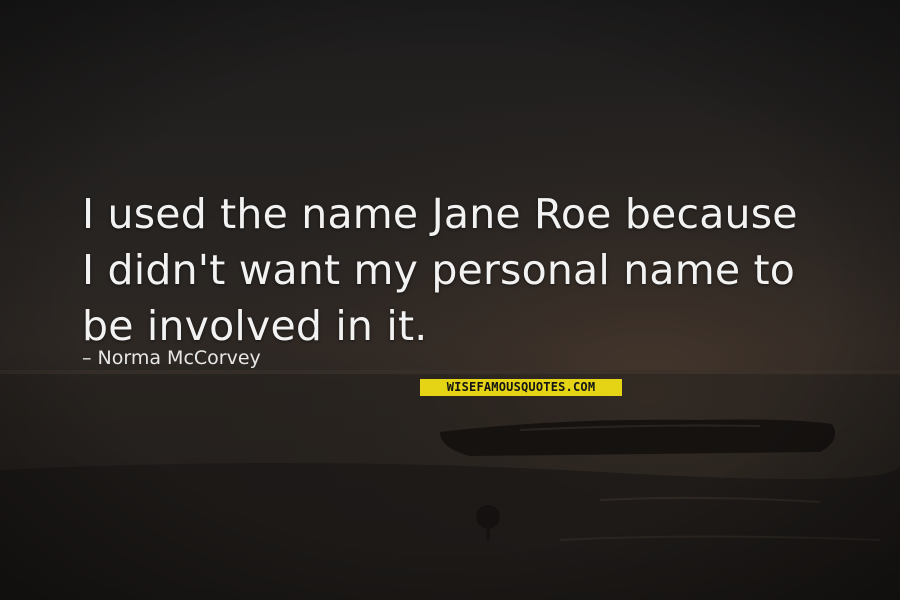 Image resolution: width=900 pixels, height=600 pixels. Describe the element at coordinates (440, 214) in the screenshot. I see `quote-line: I used the name Jane Roe because` at that location.